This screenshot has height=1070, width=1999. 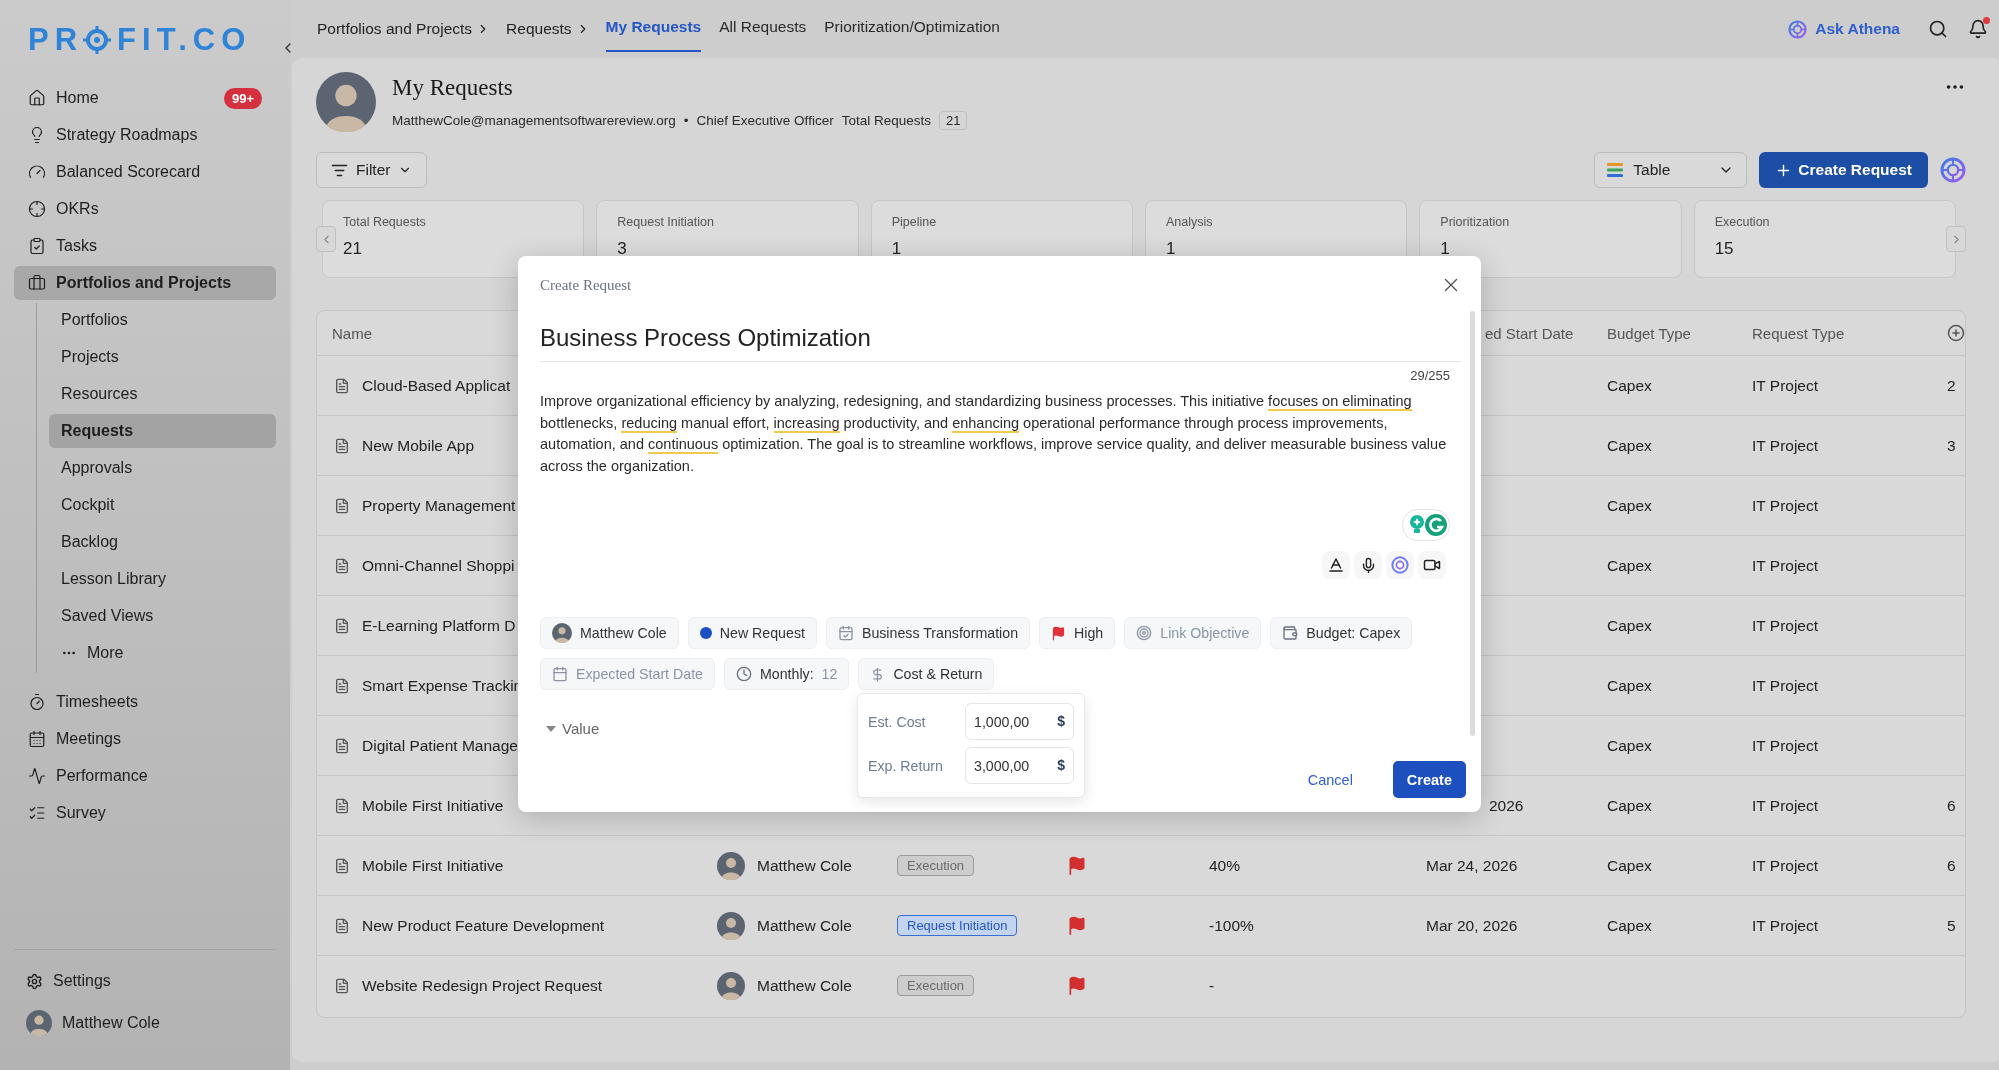 I want to click on column-header: Name, so click(x=352, y=333).